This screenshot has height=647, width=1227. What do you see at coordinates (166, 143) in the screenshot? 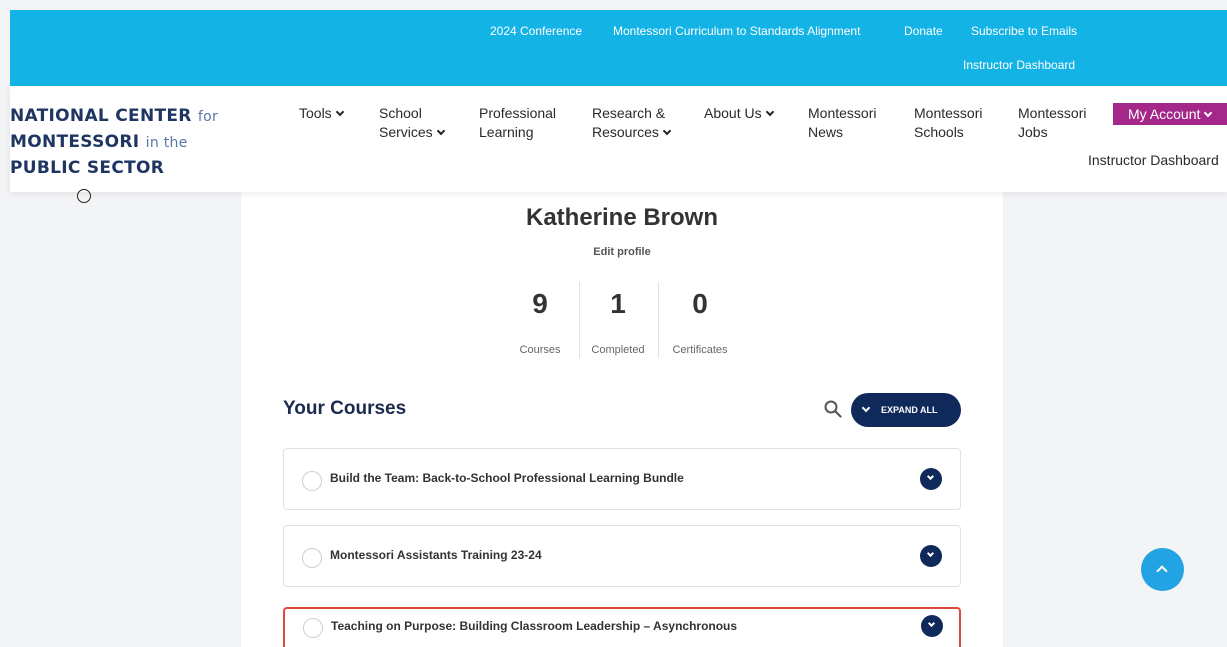
I see `logo-line2-small: in the` at bounding box center [166, 143].